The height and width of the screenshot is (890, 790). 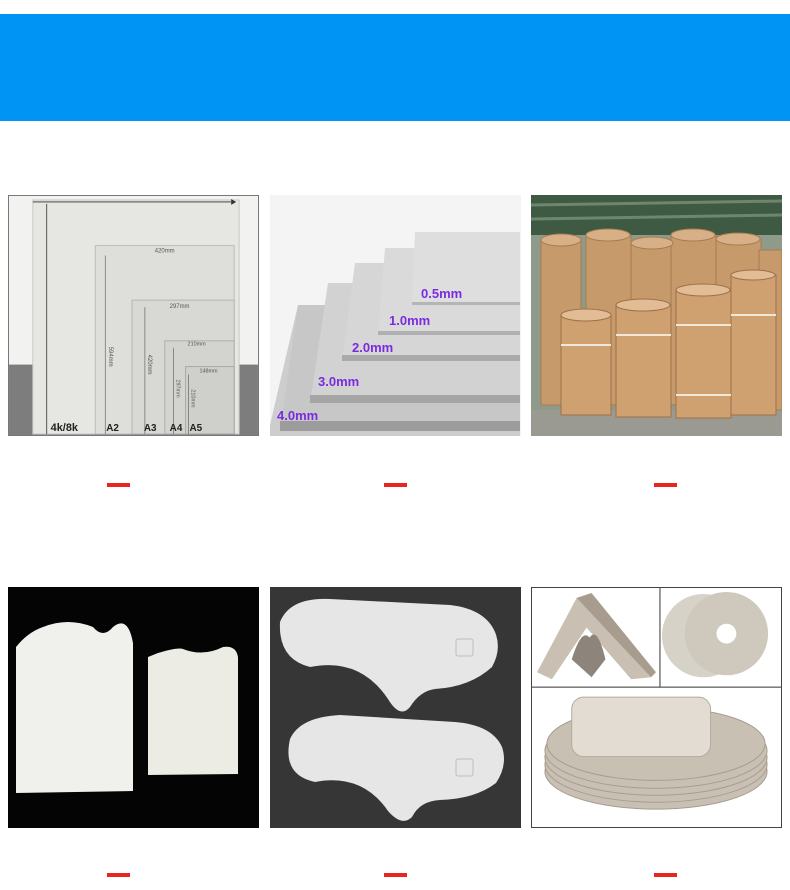 I want to click on insole-shapes-image, so click(x=395, y=707).